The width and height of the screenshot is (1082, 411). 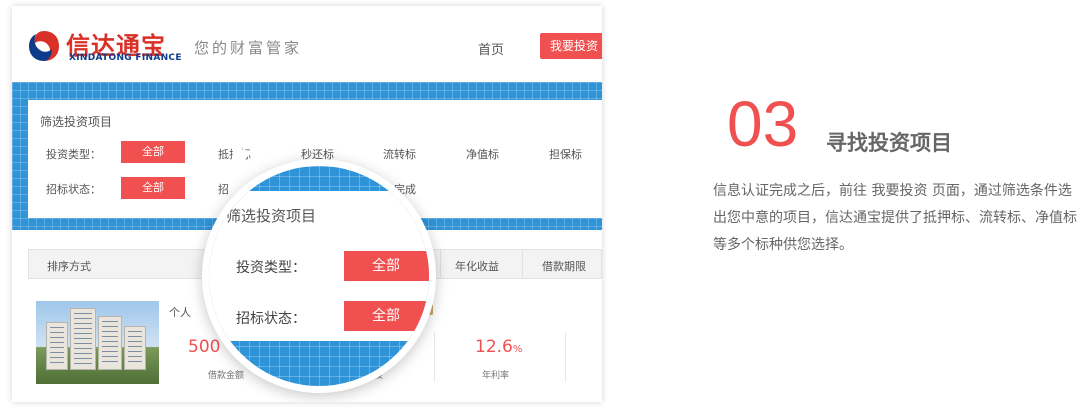 I want to click on type-option-guarantee: 担保标, so click(x=565, y=154).